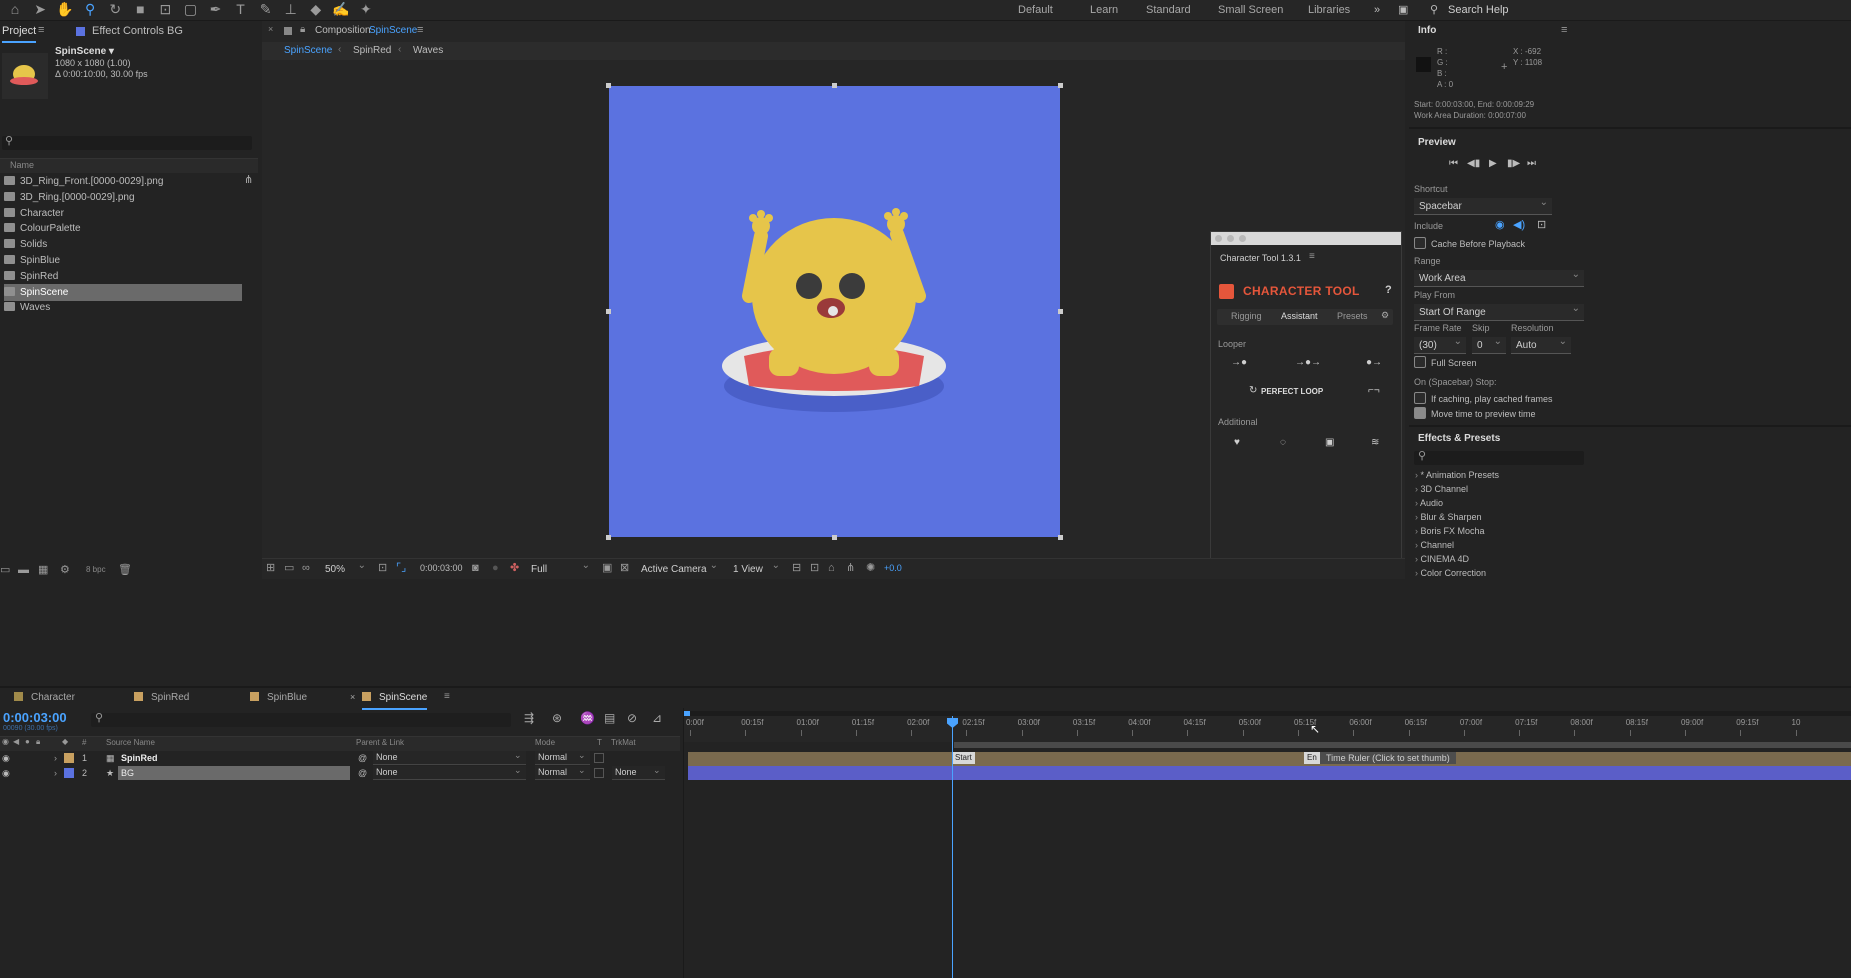  I want to click on clone-stamp-tool-icon: ⊥, so click(291, 9).